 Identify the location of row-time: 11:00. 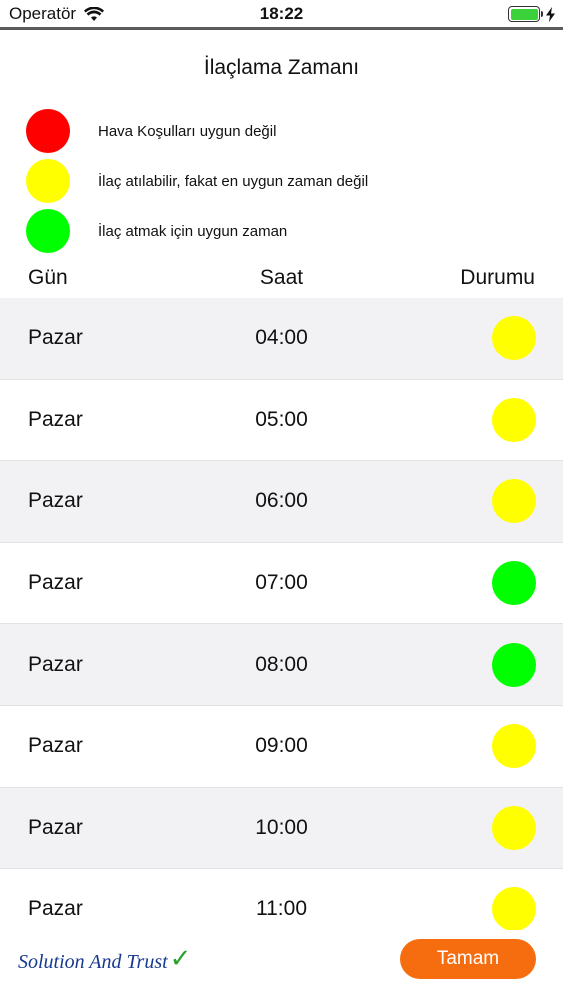
(281, 909).